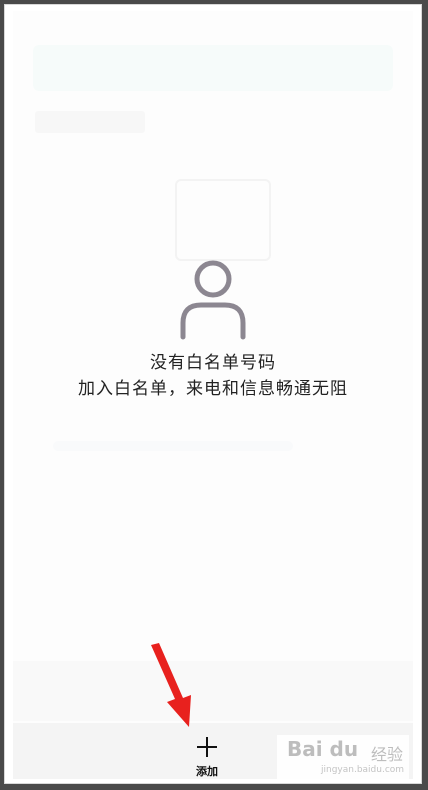 This screenshot has height=790, width=428. I want to click on add-button-label: 添加, so click(207, 771).